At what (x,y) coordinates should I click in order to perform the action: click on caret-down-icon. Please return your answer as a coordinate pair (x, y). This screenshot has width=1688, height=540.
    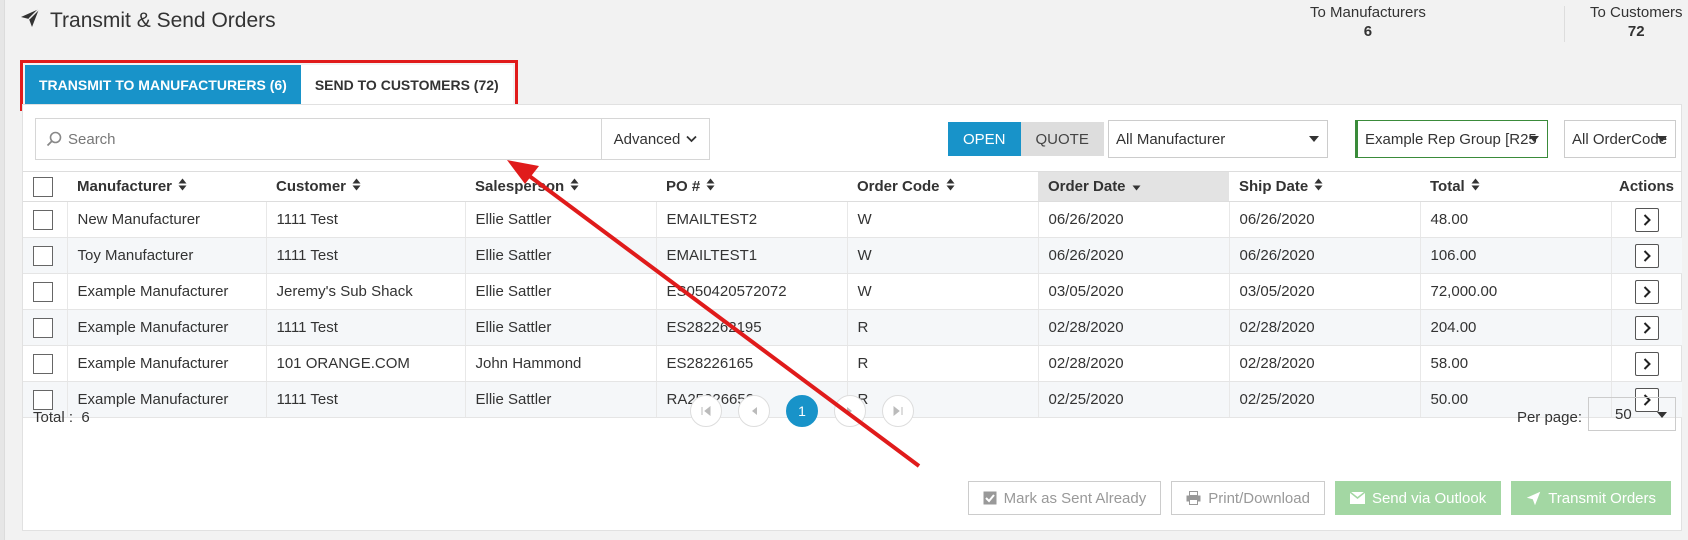
    Looking at the image, I should click on (1662, 139).